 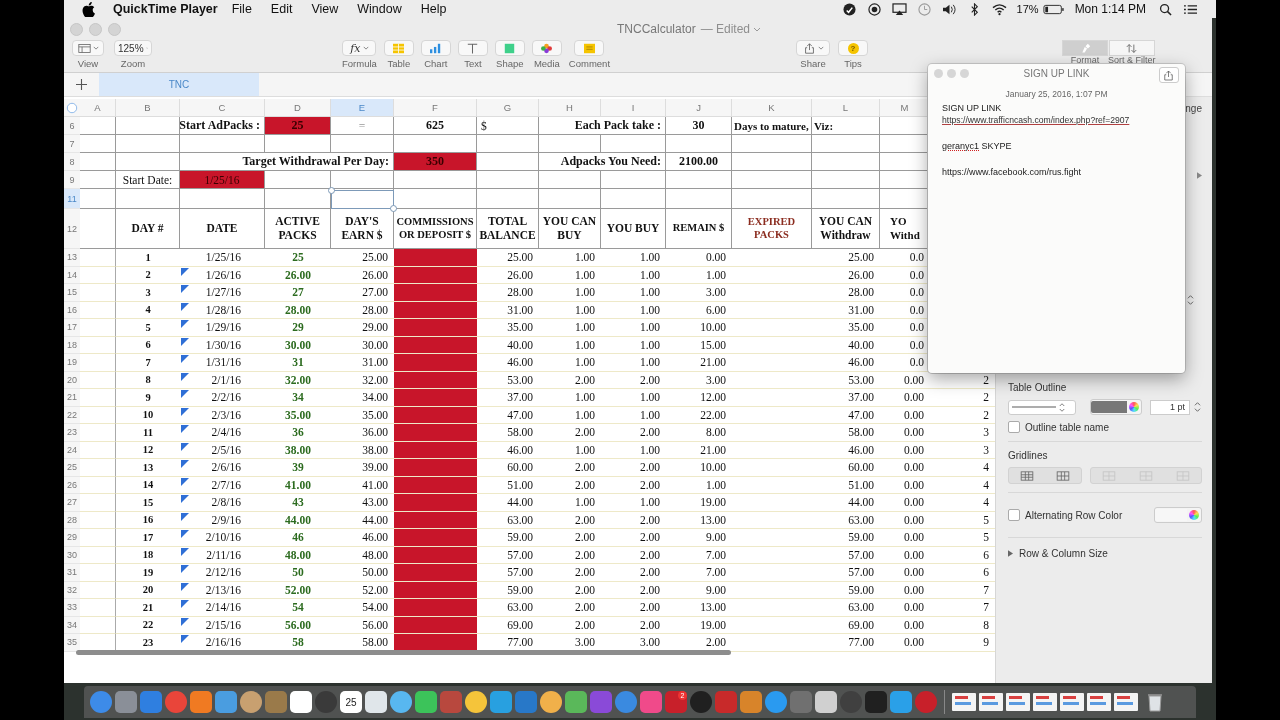 What do you see at coordinates (72, 538) in the screenshot?
I see `row-number: 29` at bounding box center [72, 538].